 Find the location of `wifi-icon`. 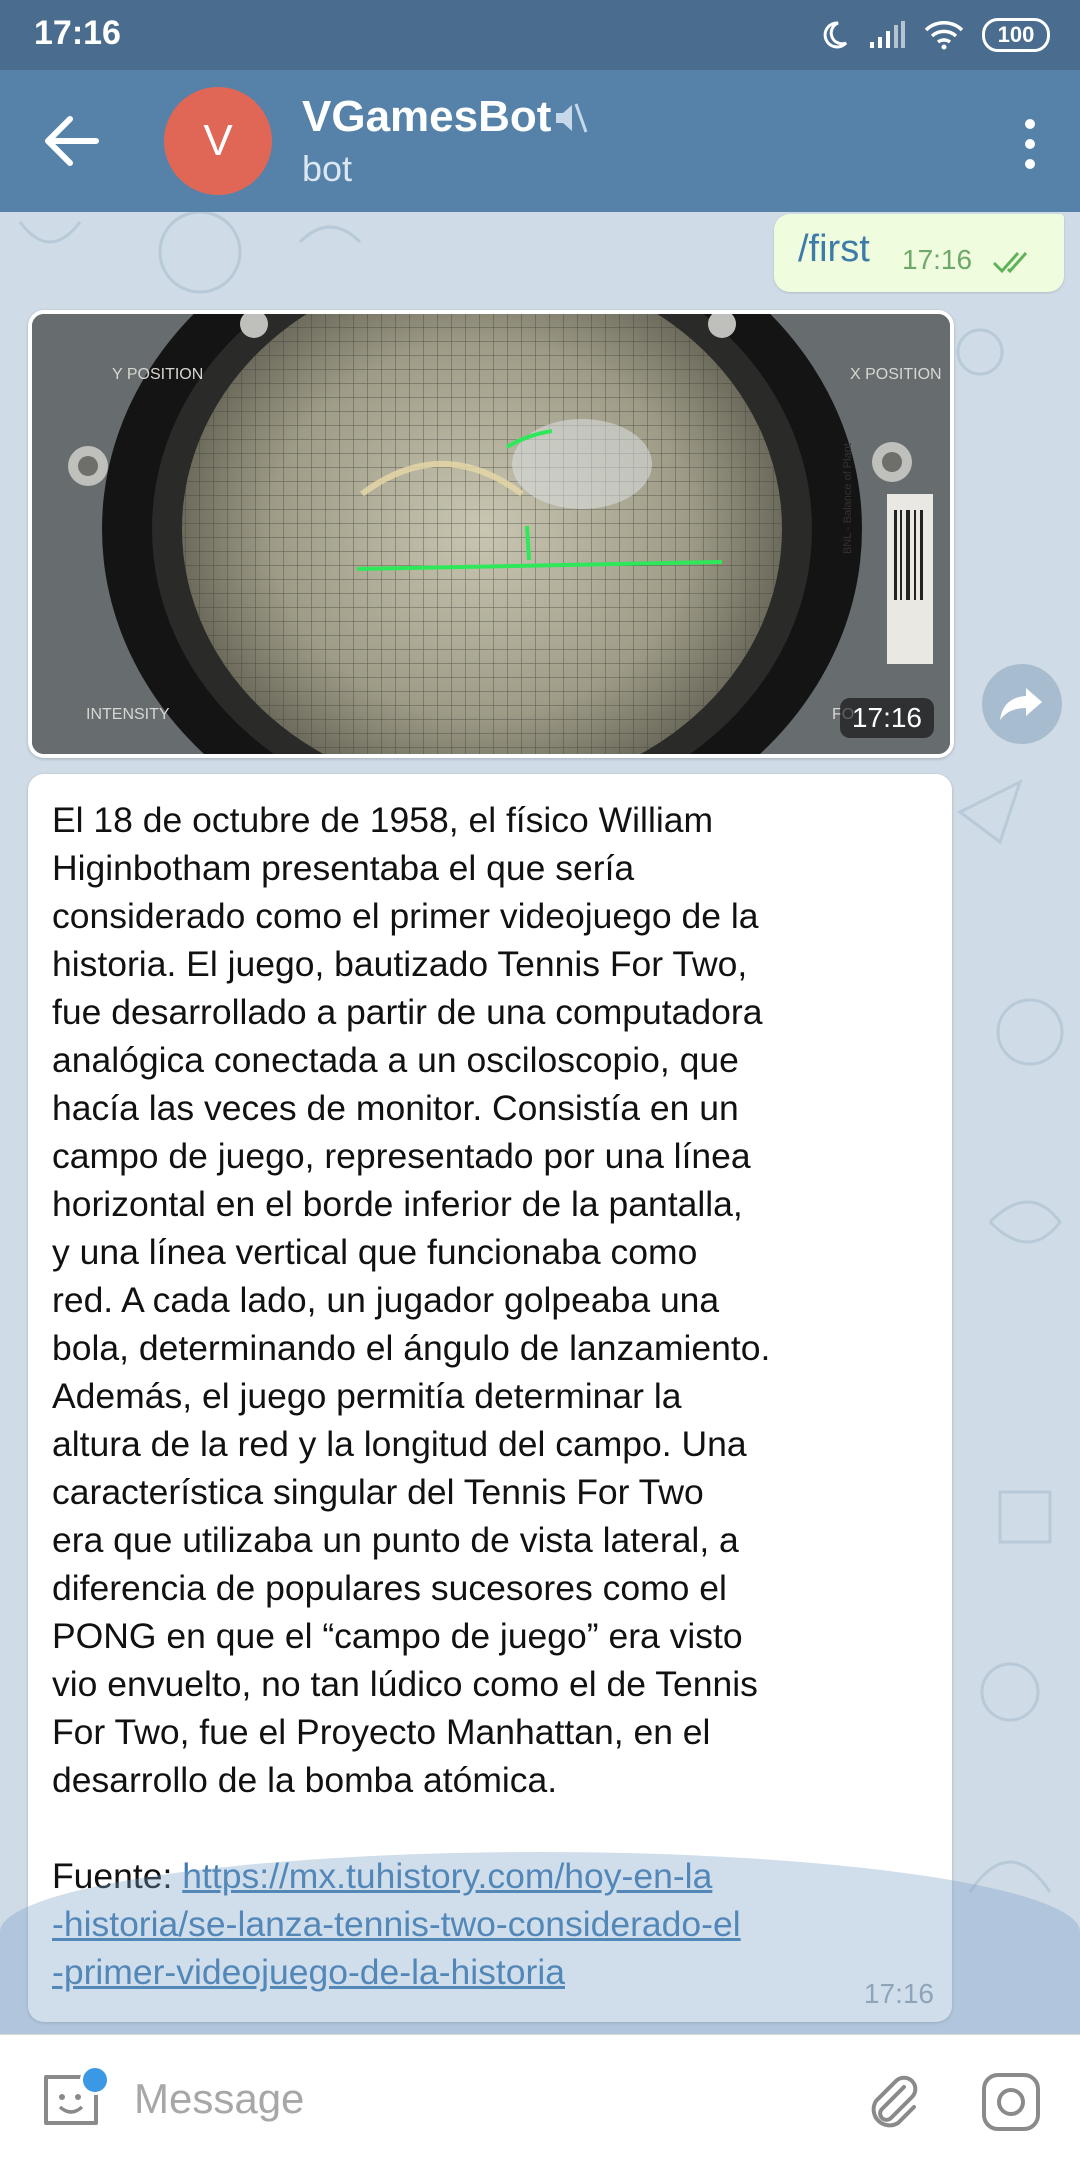

wifi-icon is located at coordinates (944, 35).